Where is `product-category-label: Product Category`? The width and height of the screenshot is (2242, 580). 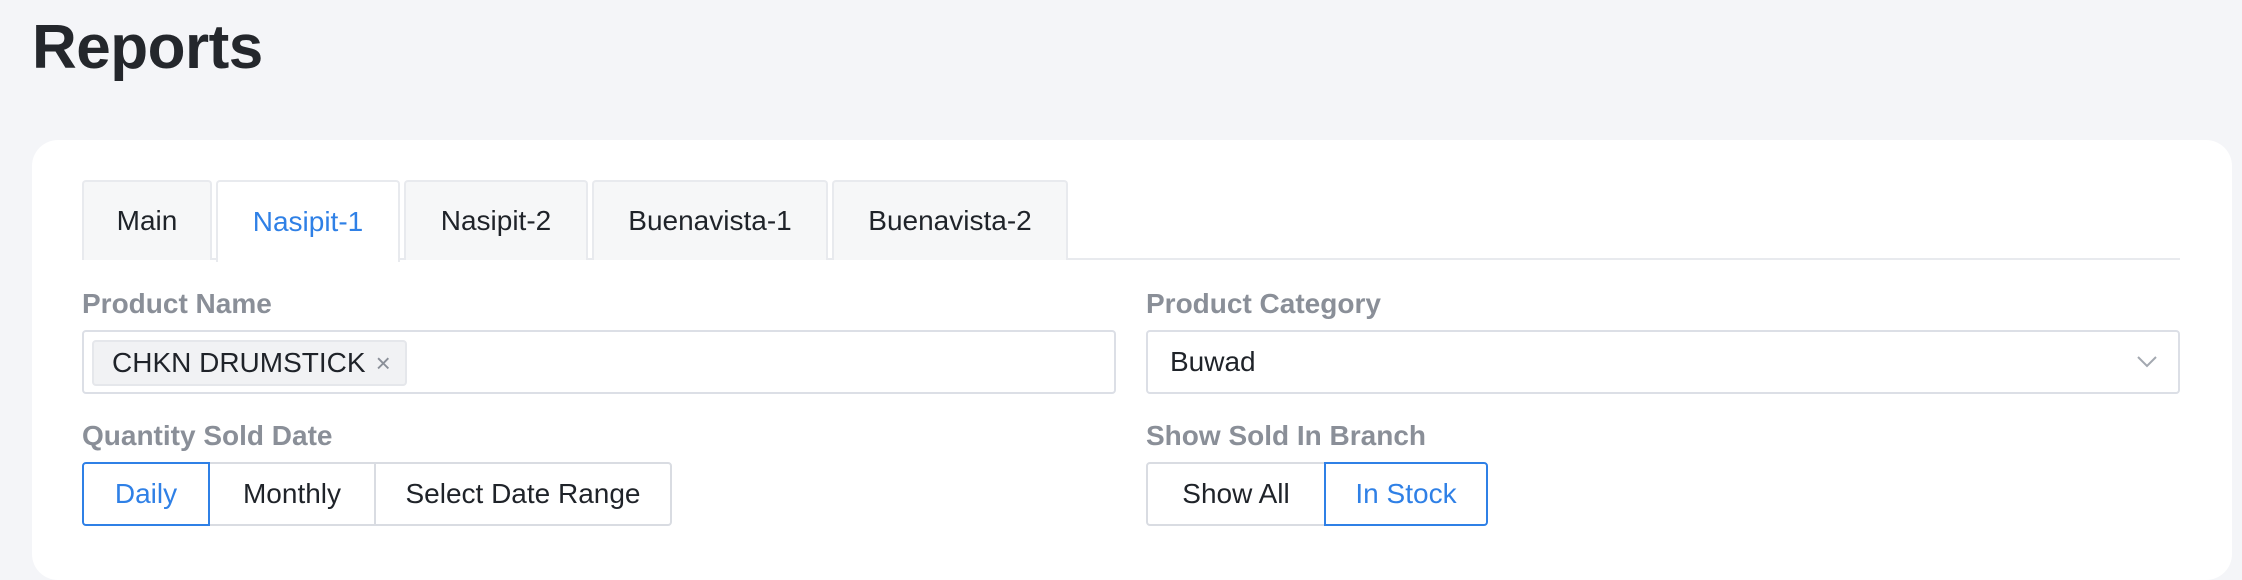
product-category-label: Product Category is located at coordinates (1263, 303).